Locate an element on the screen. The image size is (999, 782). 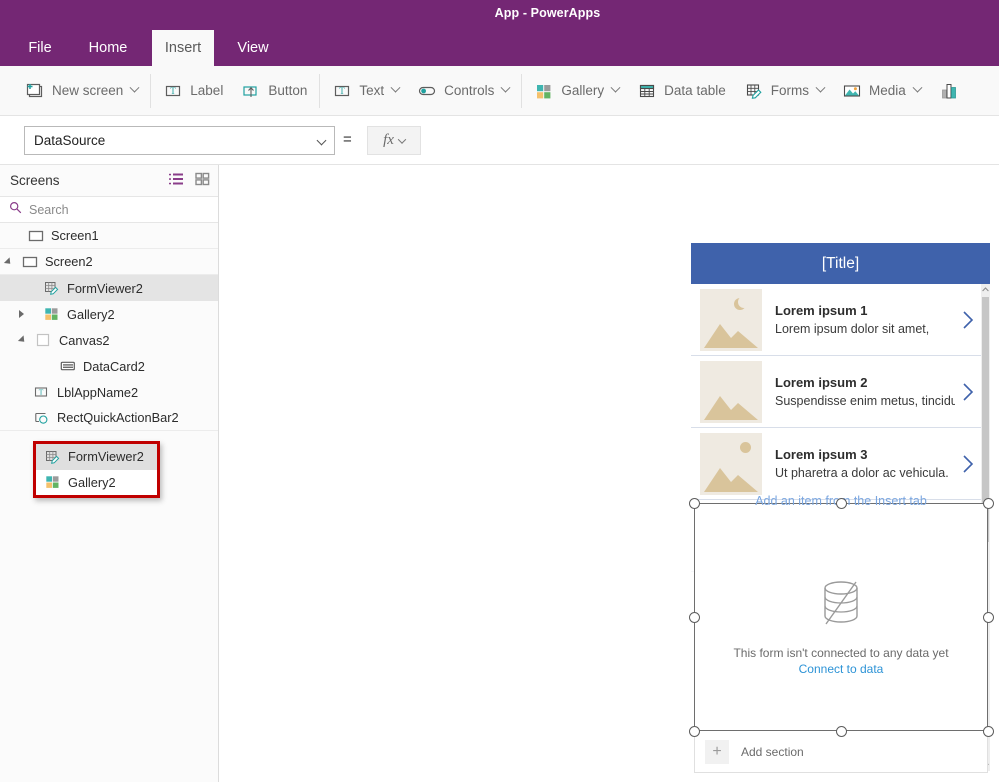
tab-view: View is located at coordinates (253, 48).